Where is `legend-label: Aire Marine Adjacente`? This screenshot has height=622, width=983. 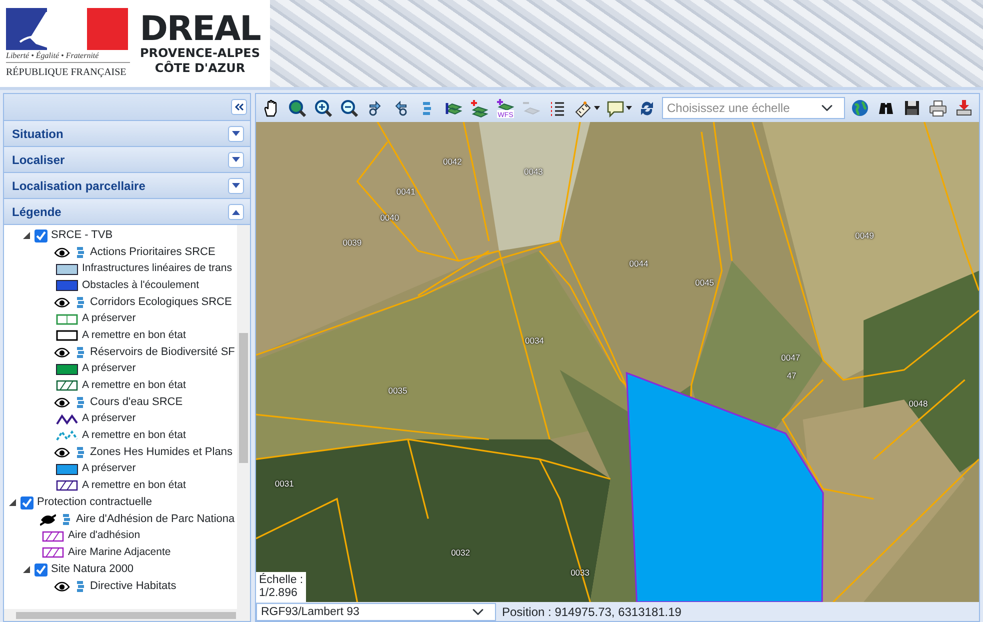 legend-label: Aire Marine Adjacente is located at coordinates (119, 552).